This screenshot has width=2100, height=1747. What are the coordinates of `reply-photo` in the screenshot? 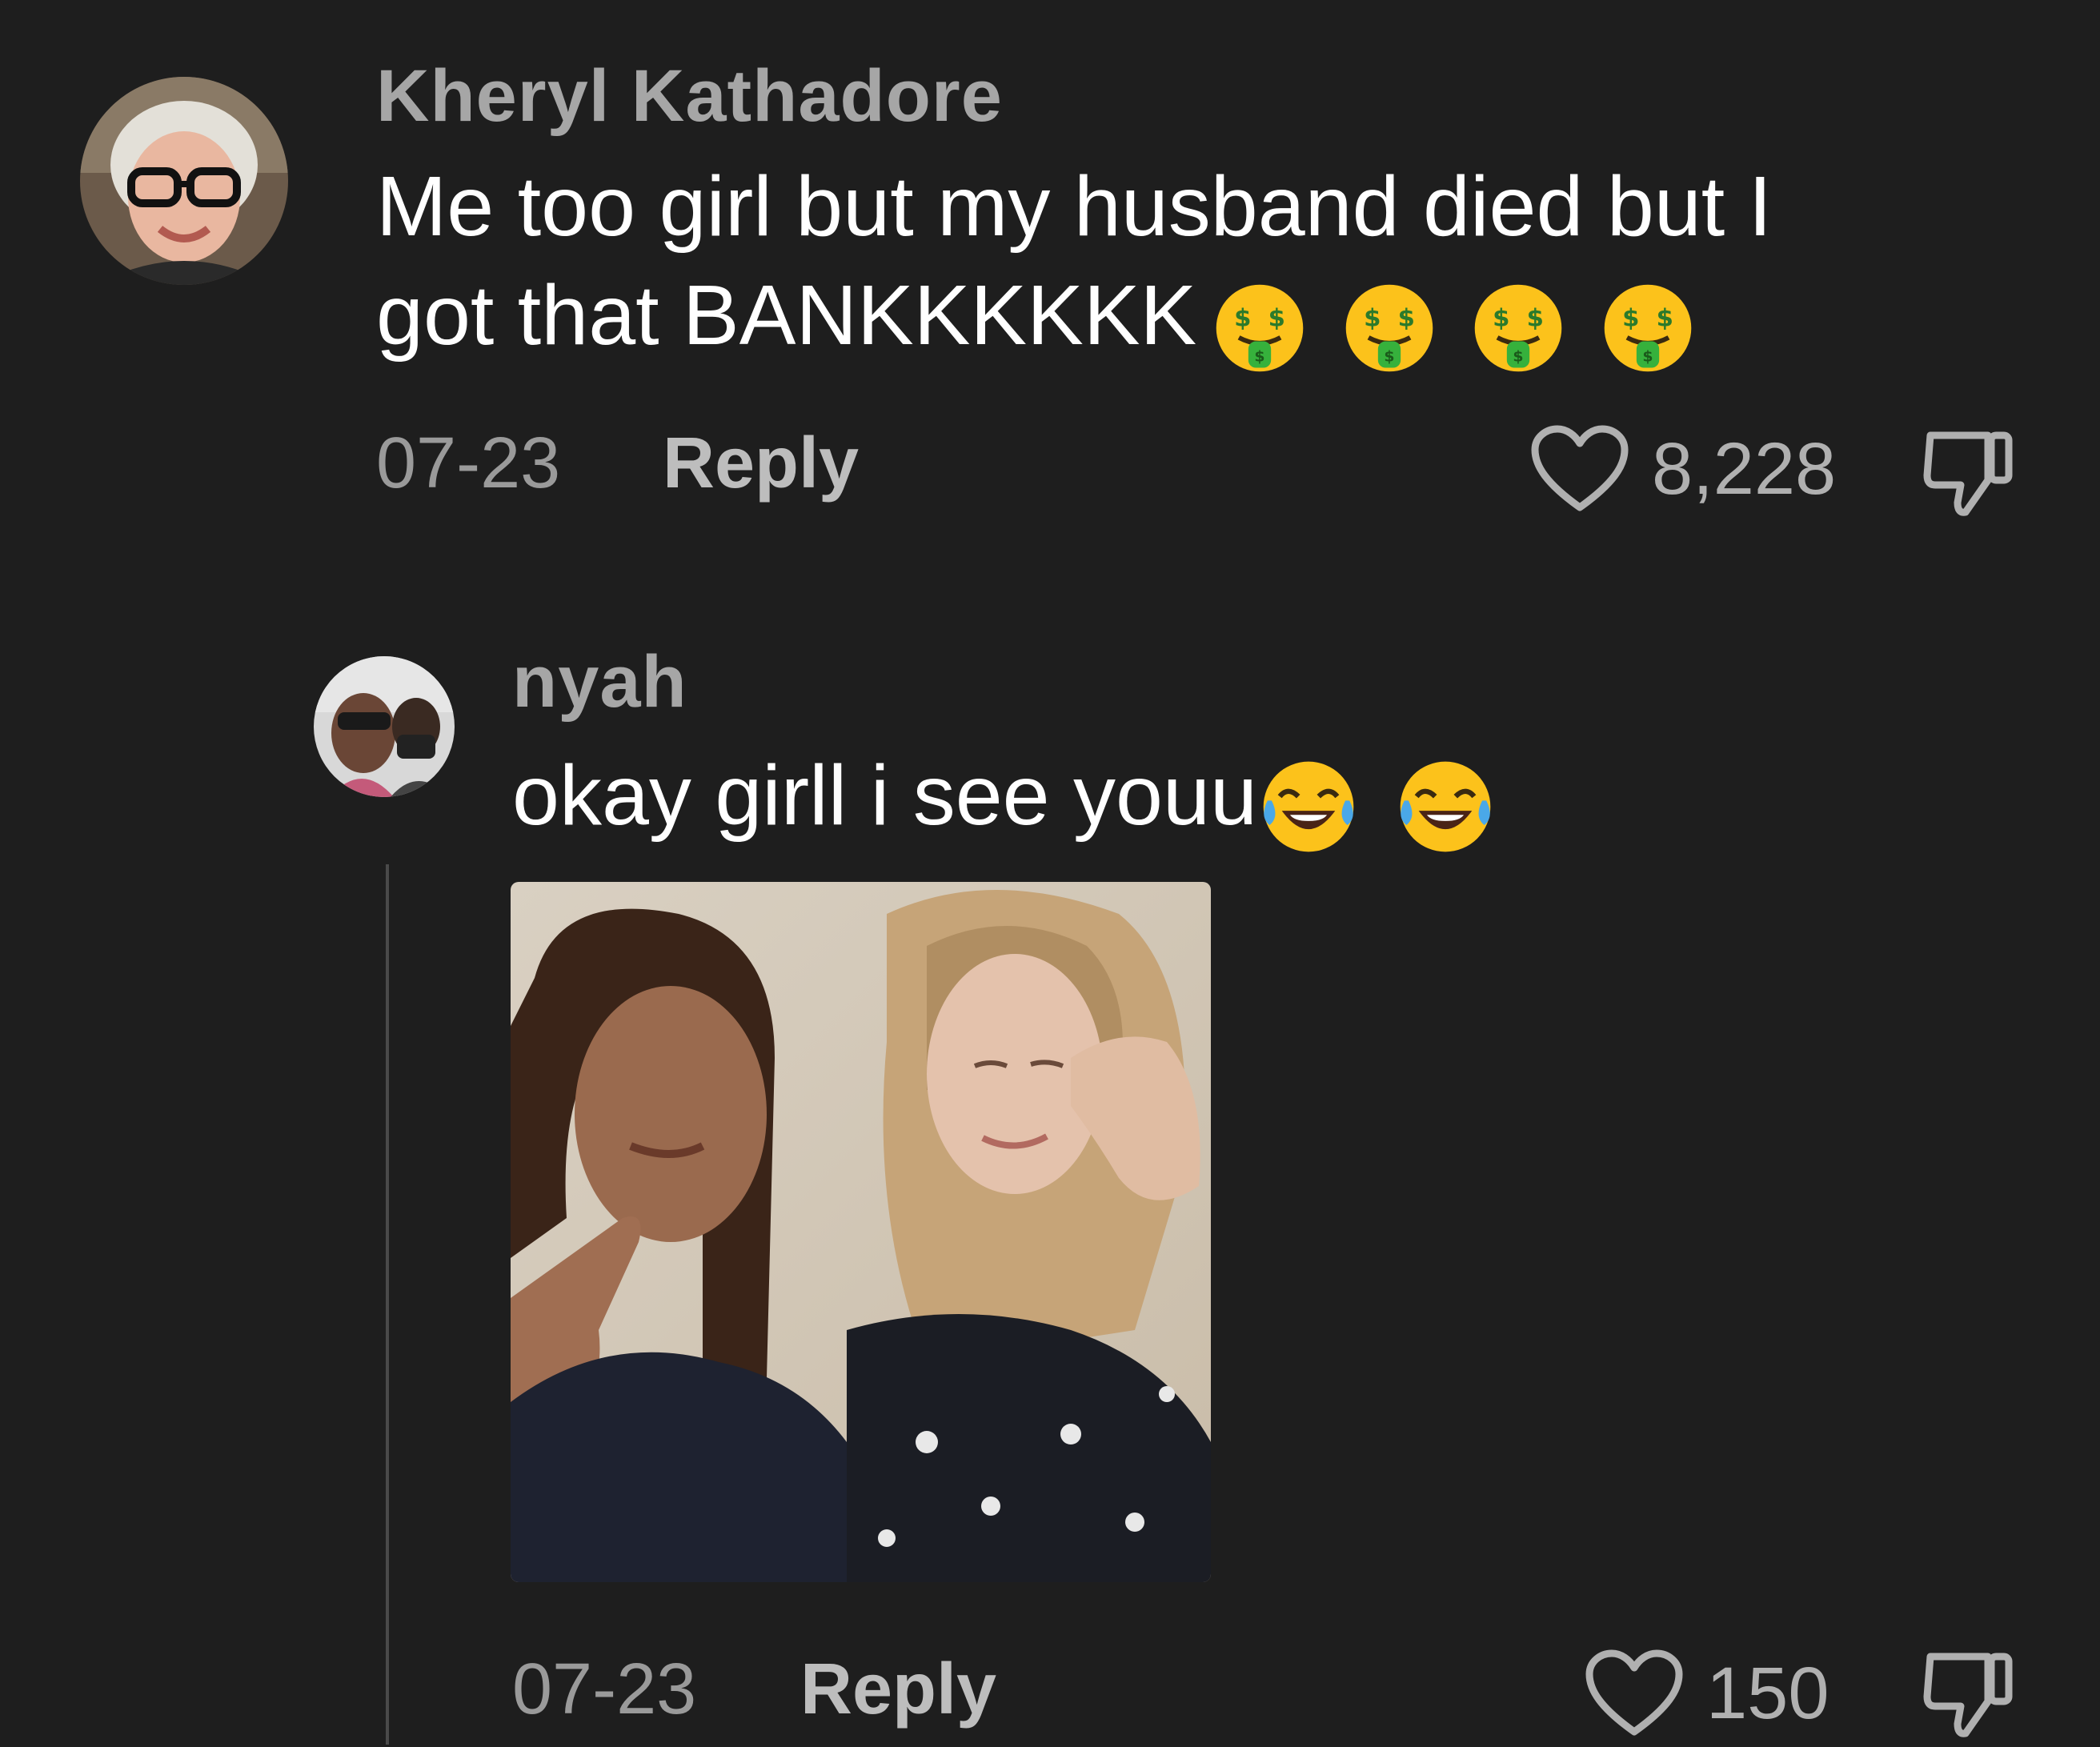 It's located at (861, 1232).